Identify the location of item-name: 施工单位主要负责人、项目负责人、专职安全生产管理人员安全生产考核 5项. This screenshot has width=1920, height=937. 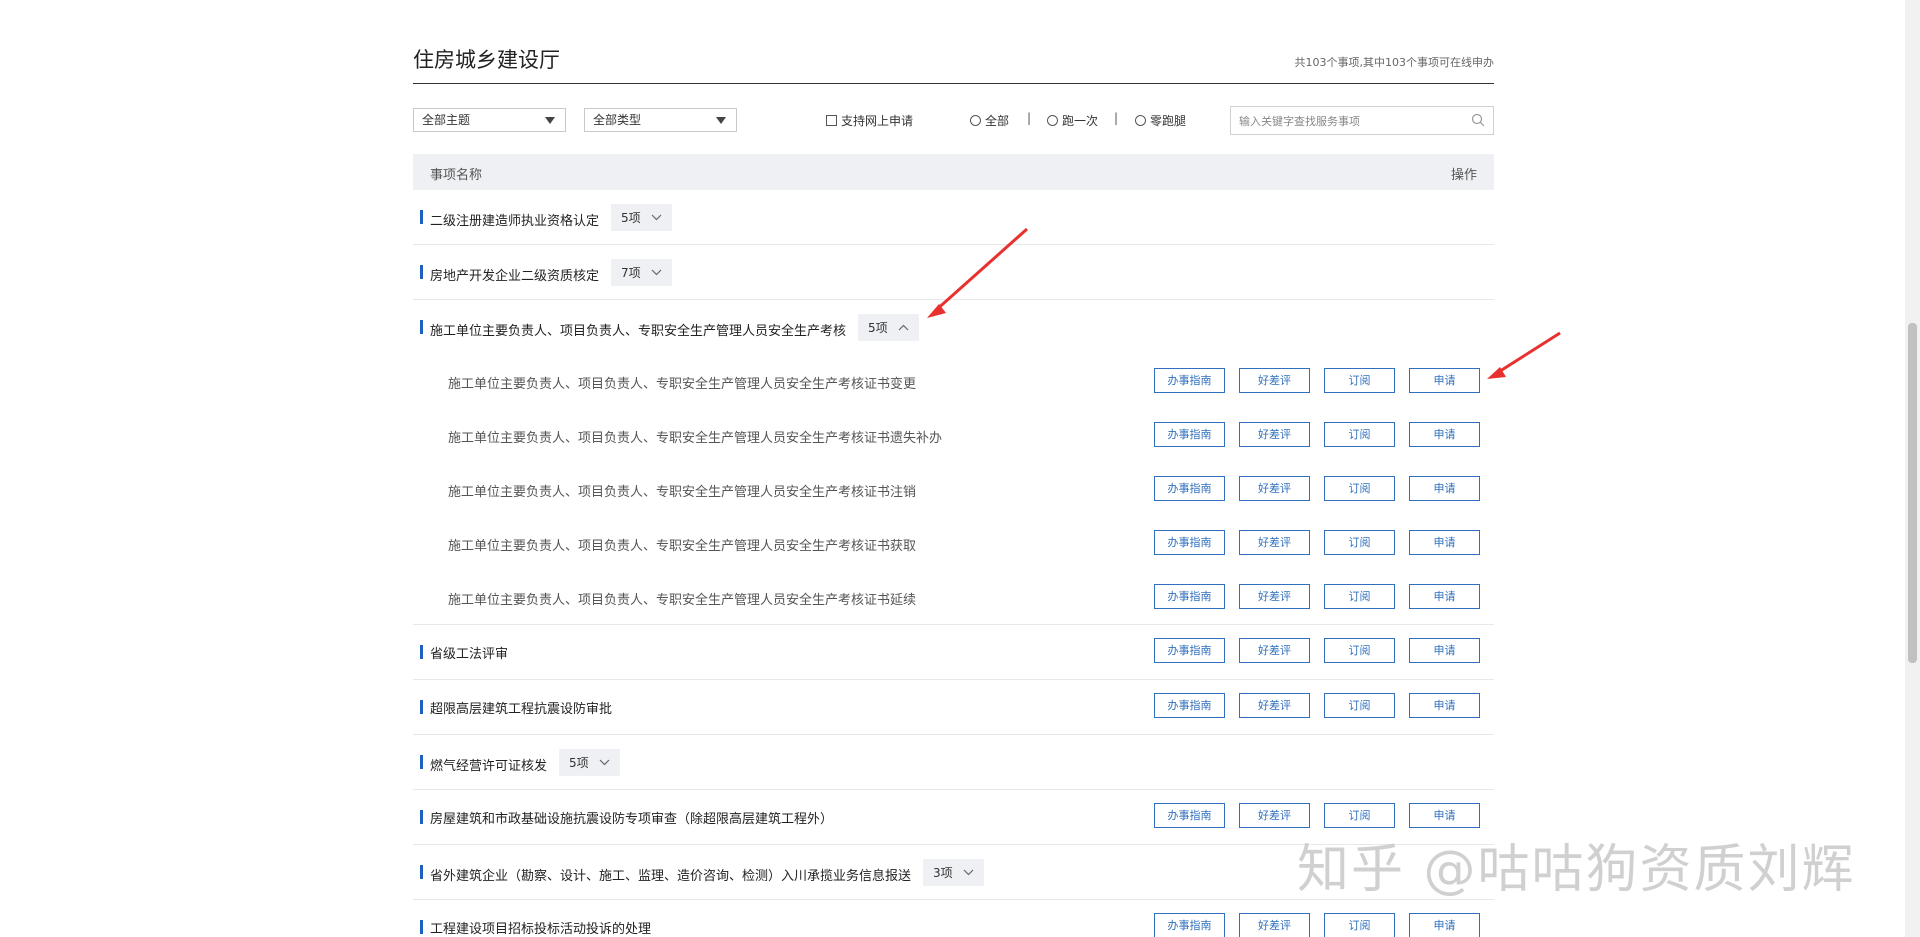
(674, 329).